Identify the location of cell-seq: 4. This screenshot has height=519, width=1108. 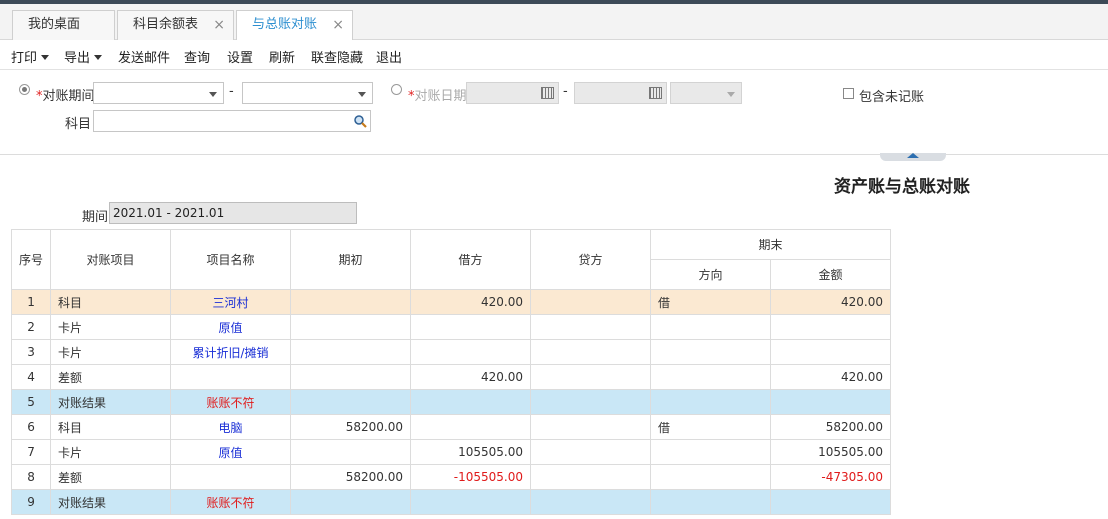
(31, 377).